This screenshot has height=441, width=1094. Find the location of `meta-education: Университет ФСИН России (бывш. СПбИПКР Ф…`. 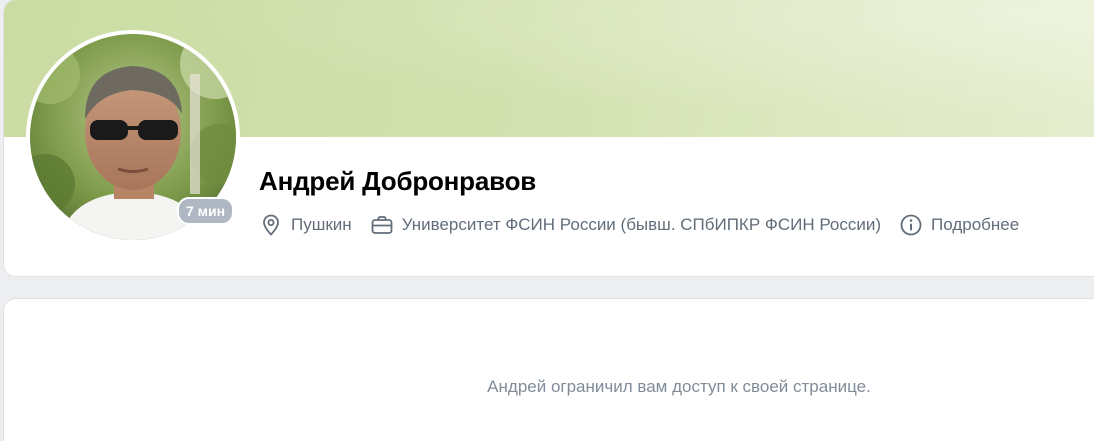

meta-education: Университет ФСИН России (бывш. СПбИПКР Ф… is located at coordinates (625, 225).